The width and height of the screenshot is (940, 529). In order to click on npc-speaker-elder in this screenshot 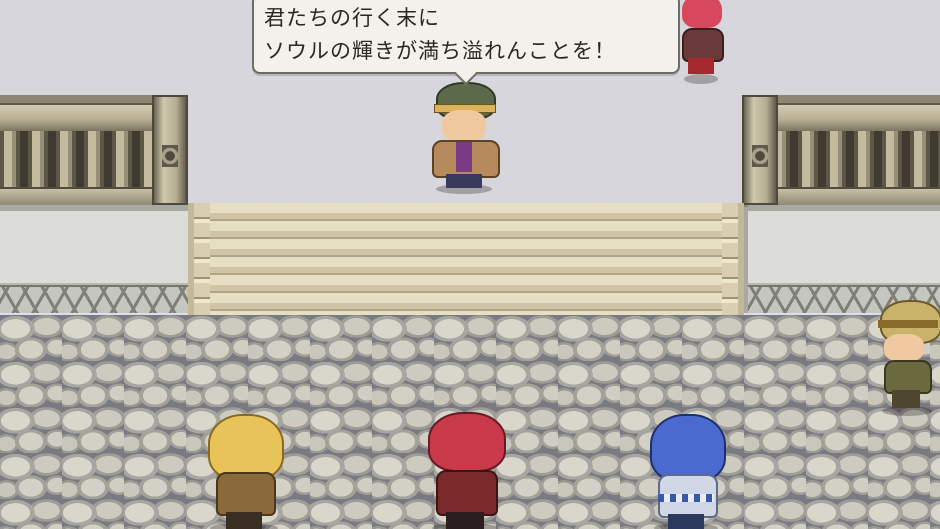, I will do `click(464, 138)`.